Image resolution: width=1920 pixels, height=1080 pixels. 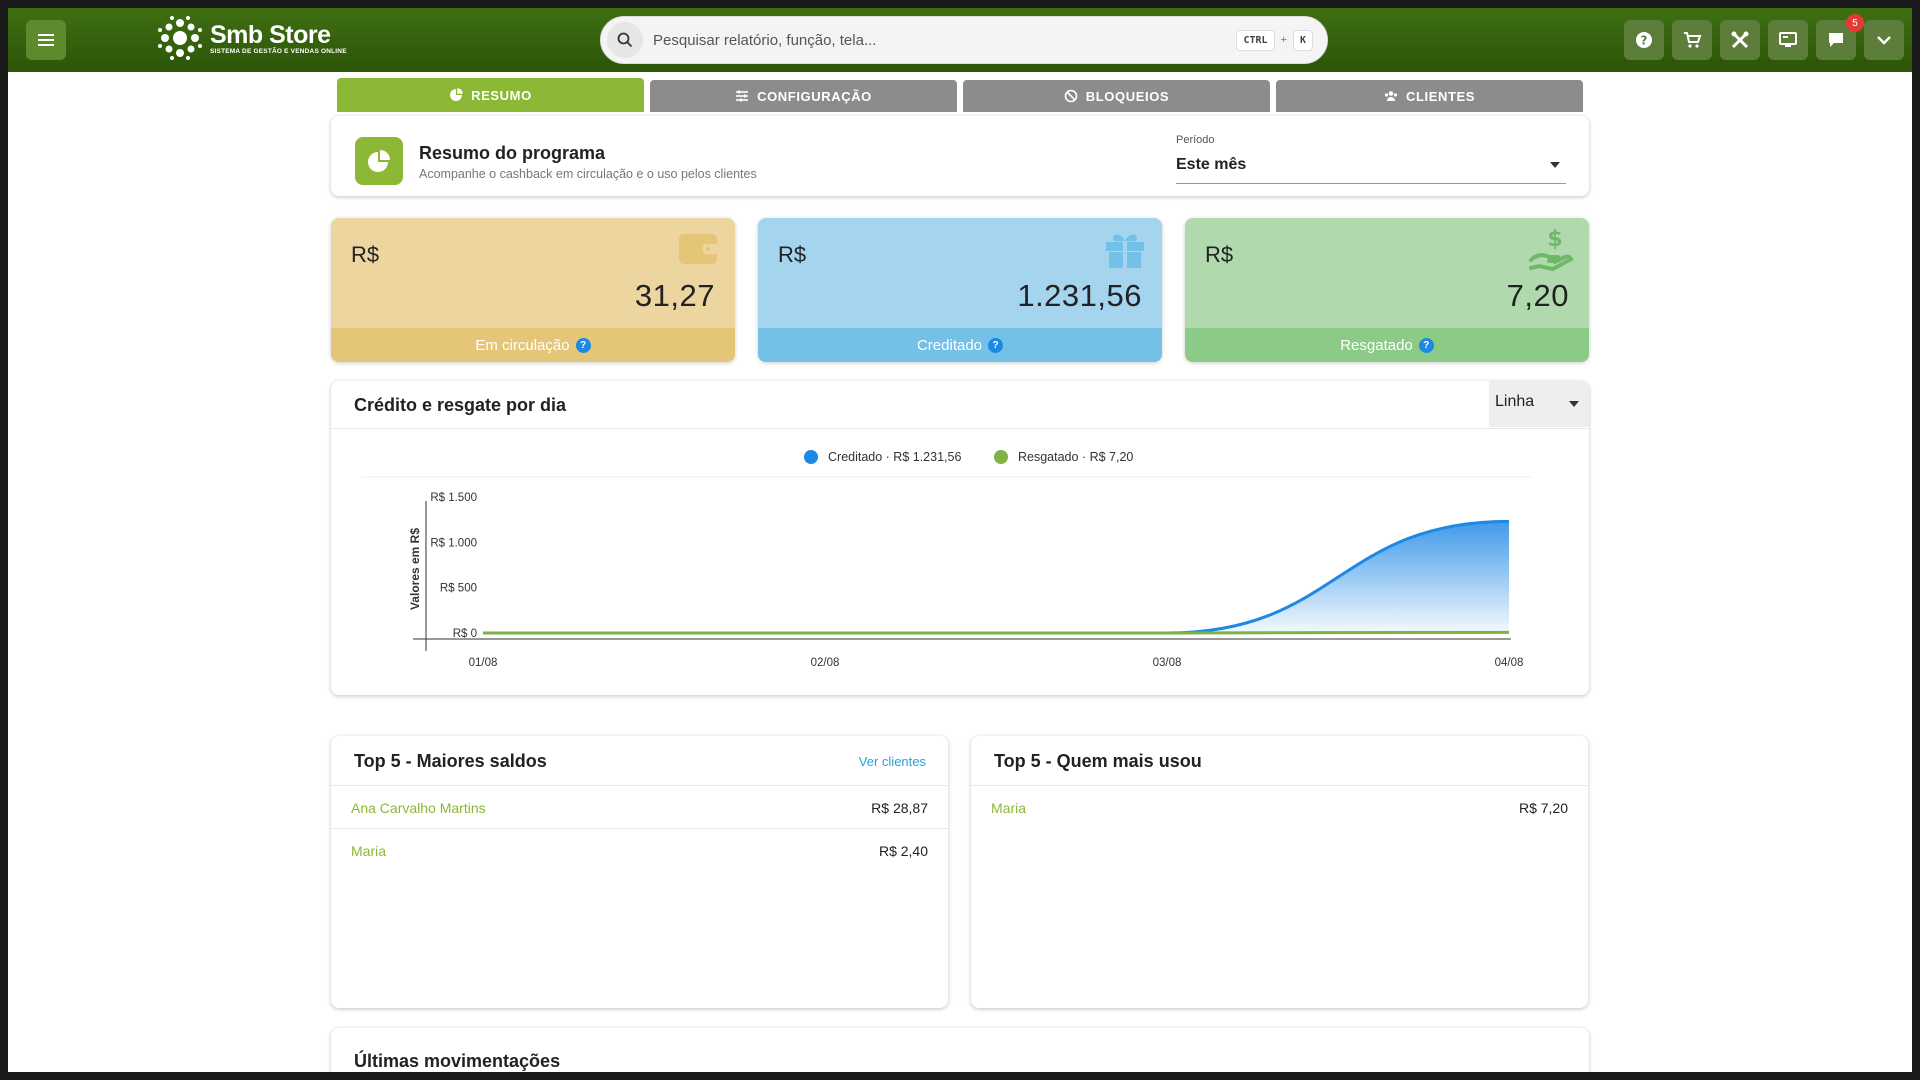 I want to click on period-select: Período Este mês, so click(x=1371, y=156).